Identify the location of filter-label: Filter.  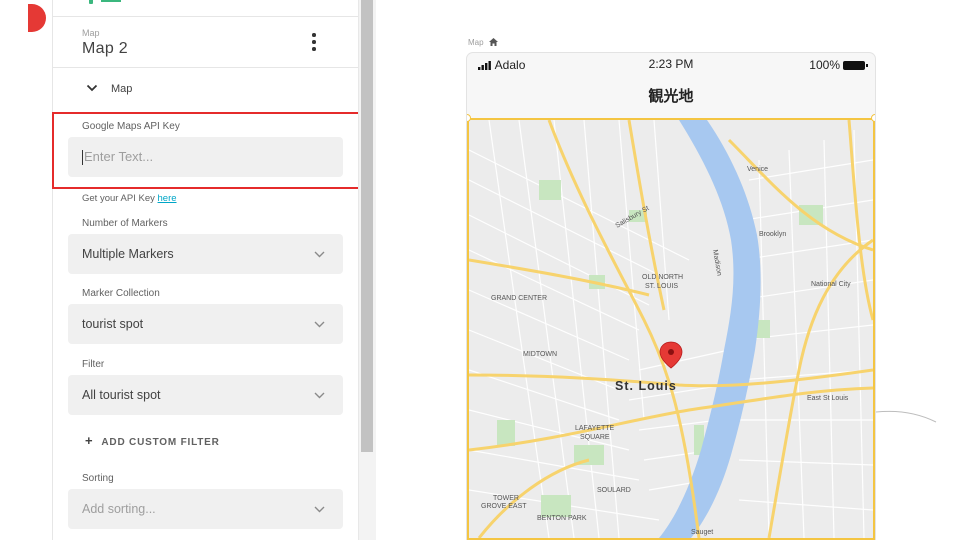
(93, 364).